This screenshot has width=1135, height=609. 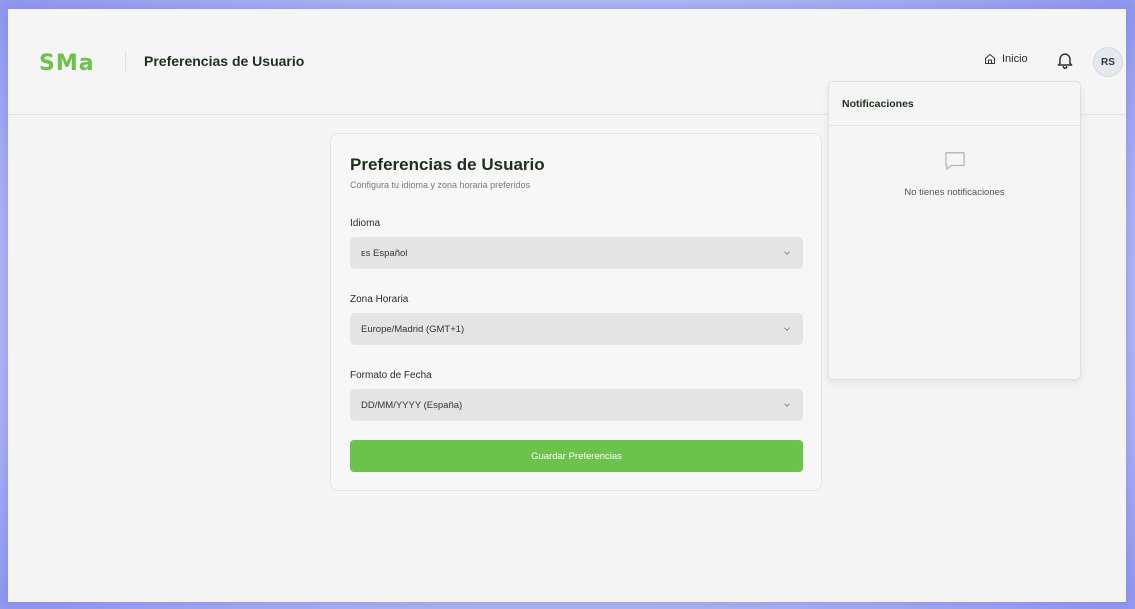 I want to click on timezone-select: Europe/Madrid (GMT+1), so click(x=576, y=329).